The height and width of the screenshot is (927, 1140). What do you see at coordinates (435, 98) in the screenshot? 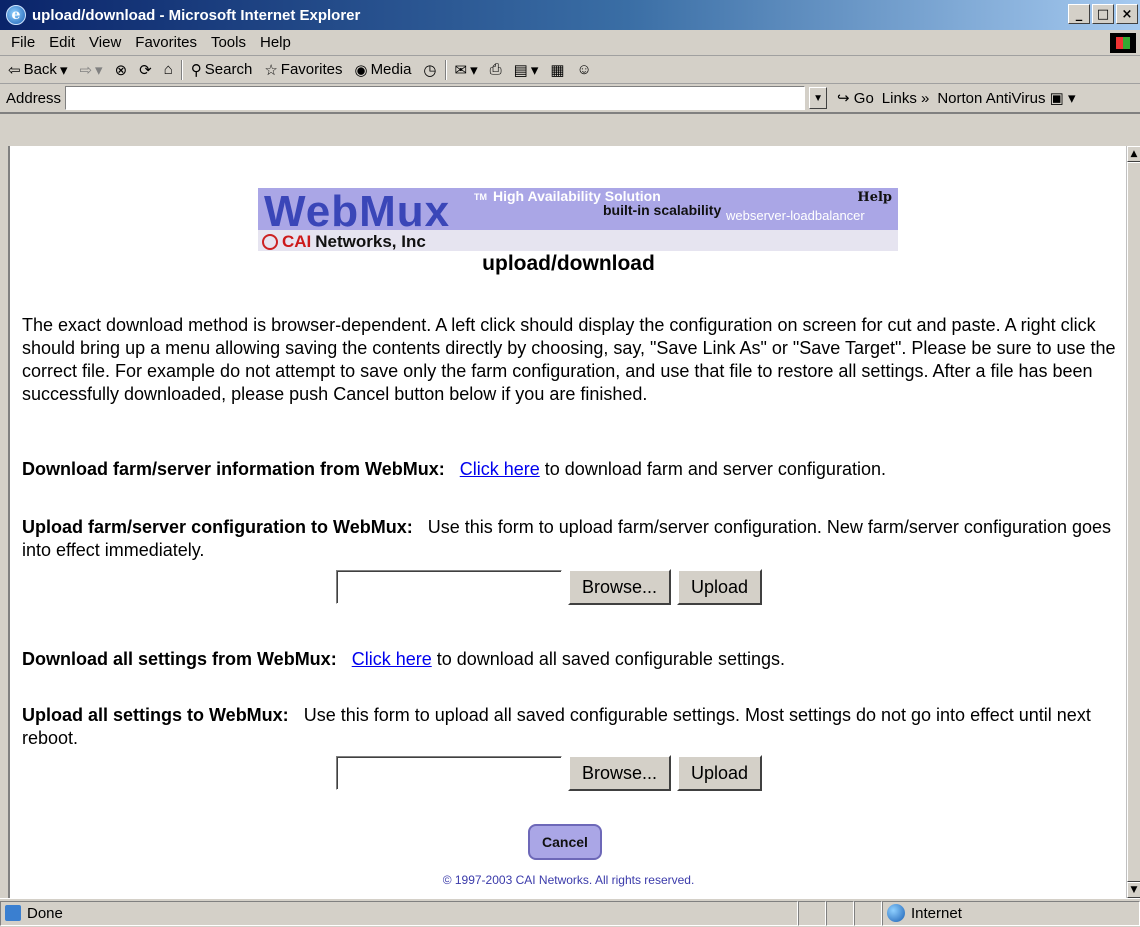
I see `address-input` at bounding box center [435, 98].